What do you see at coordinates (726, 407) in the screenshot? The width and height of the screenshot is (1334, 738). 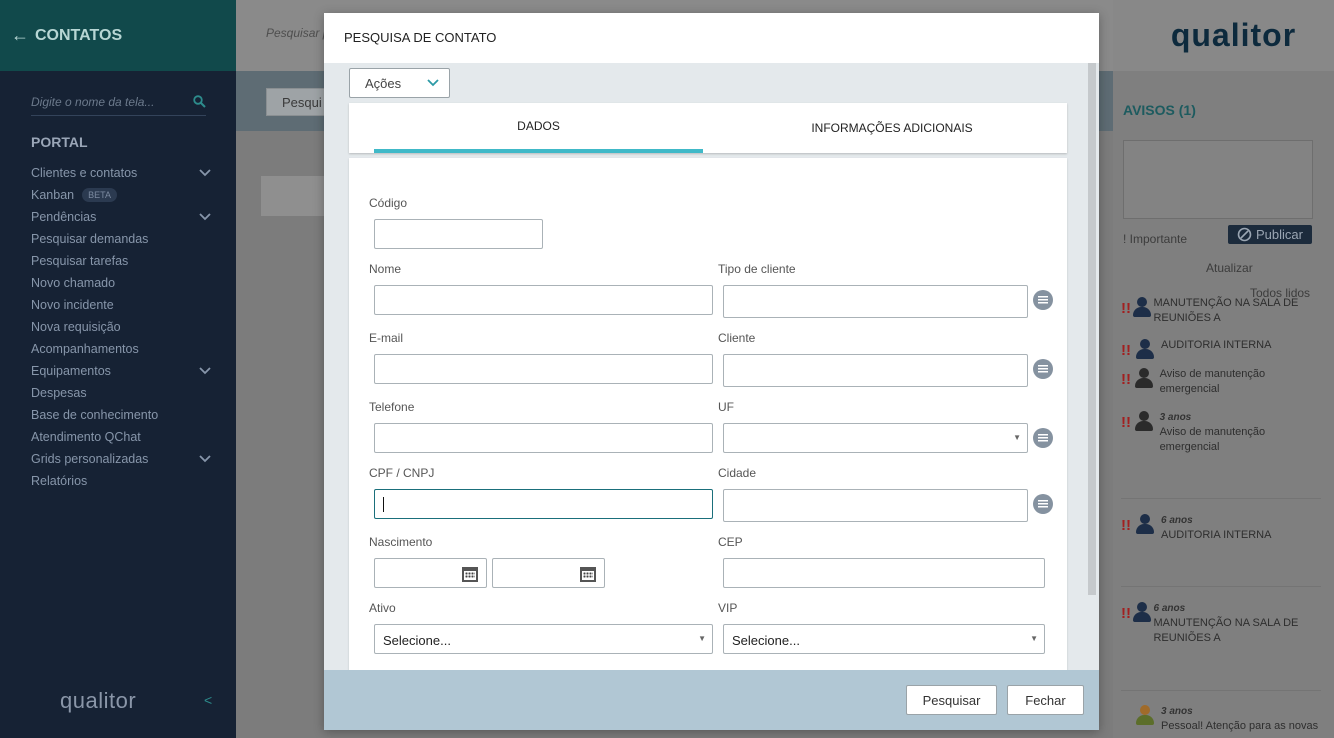 I see `uf-label: UF` at bounding box center [726, 407].